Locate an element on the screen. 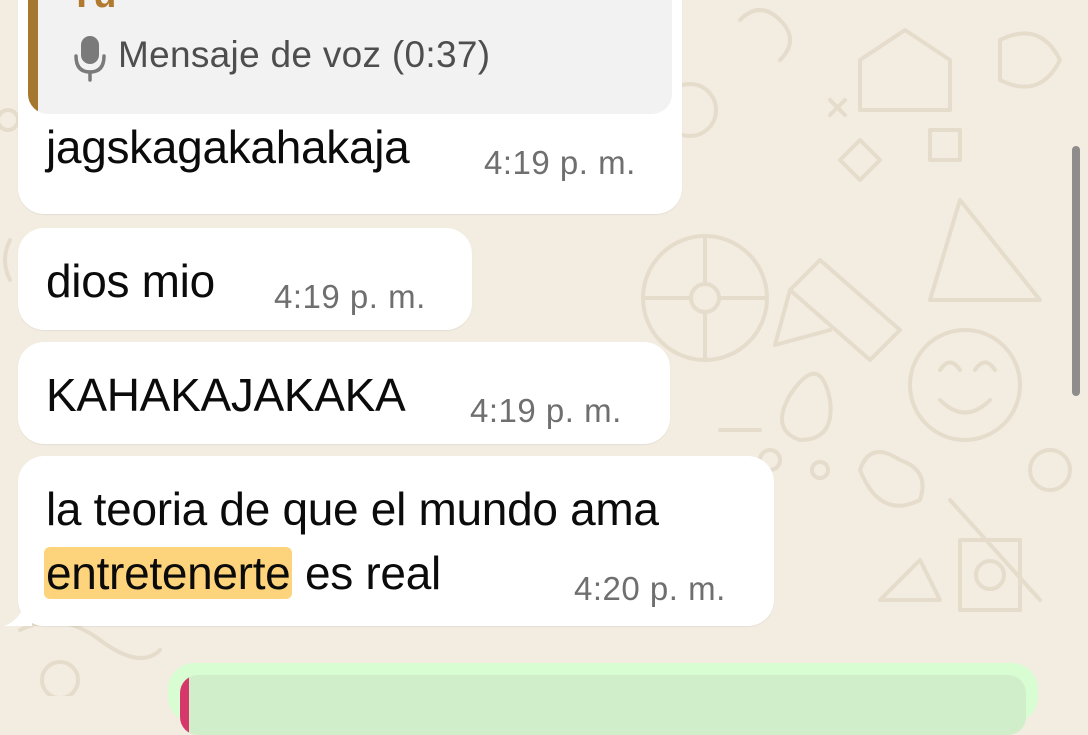 The image size is (1088, 735). message-text-line: entretenerte es real is located at coordinates (242, 573).